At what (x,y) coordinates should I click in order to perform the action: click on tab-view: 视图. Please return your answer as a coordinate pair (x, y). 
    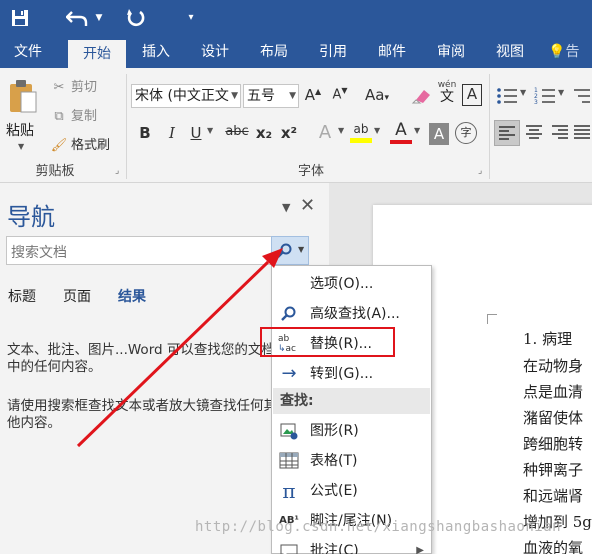
    Looking at the image, I should click on (510, 52).